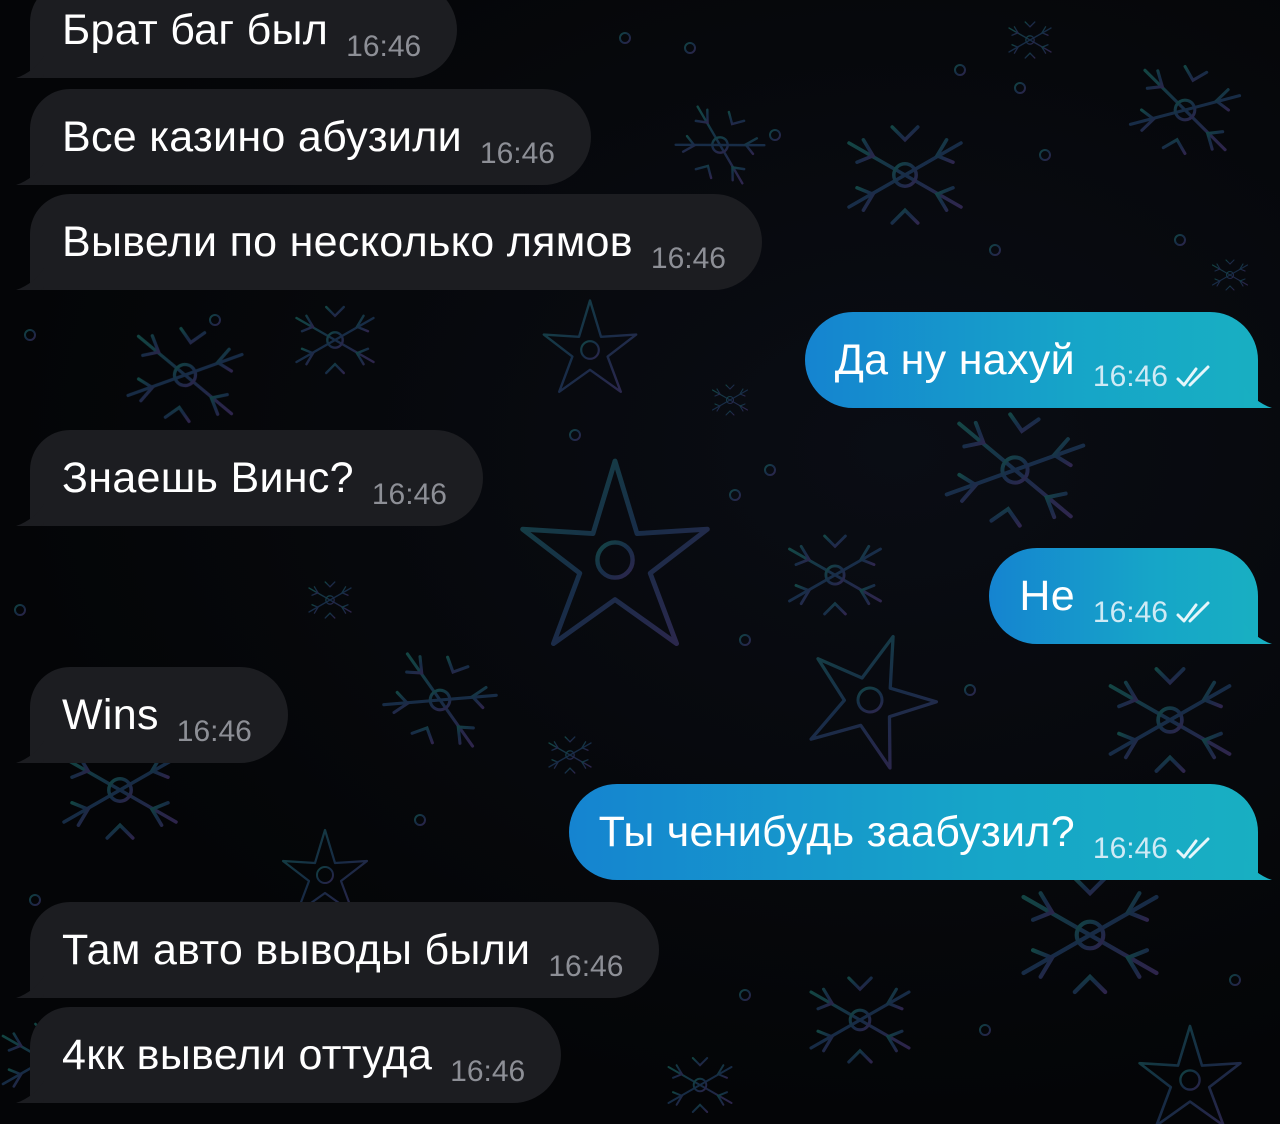 This screenshot has height=1124, width=1280. I want to click on incoming-message: Там авто выводы были 16:46, so click(345, 950).